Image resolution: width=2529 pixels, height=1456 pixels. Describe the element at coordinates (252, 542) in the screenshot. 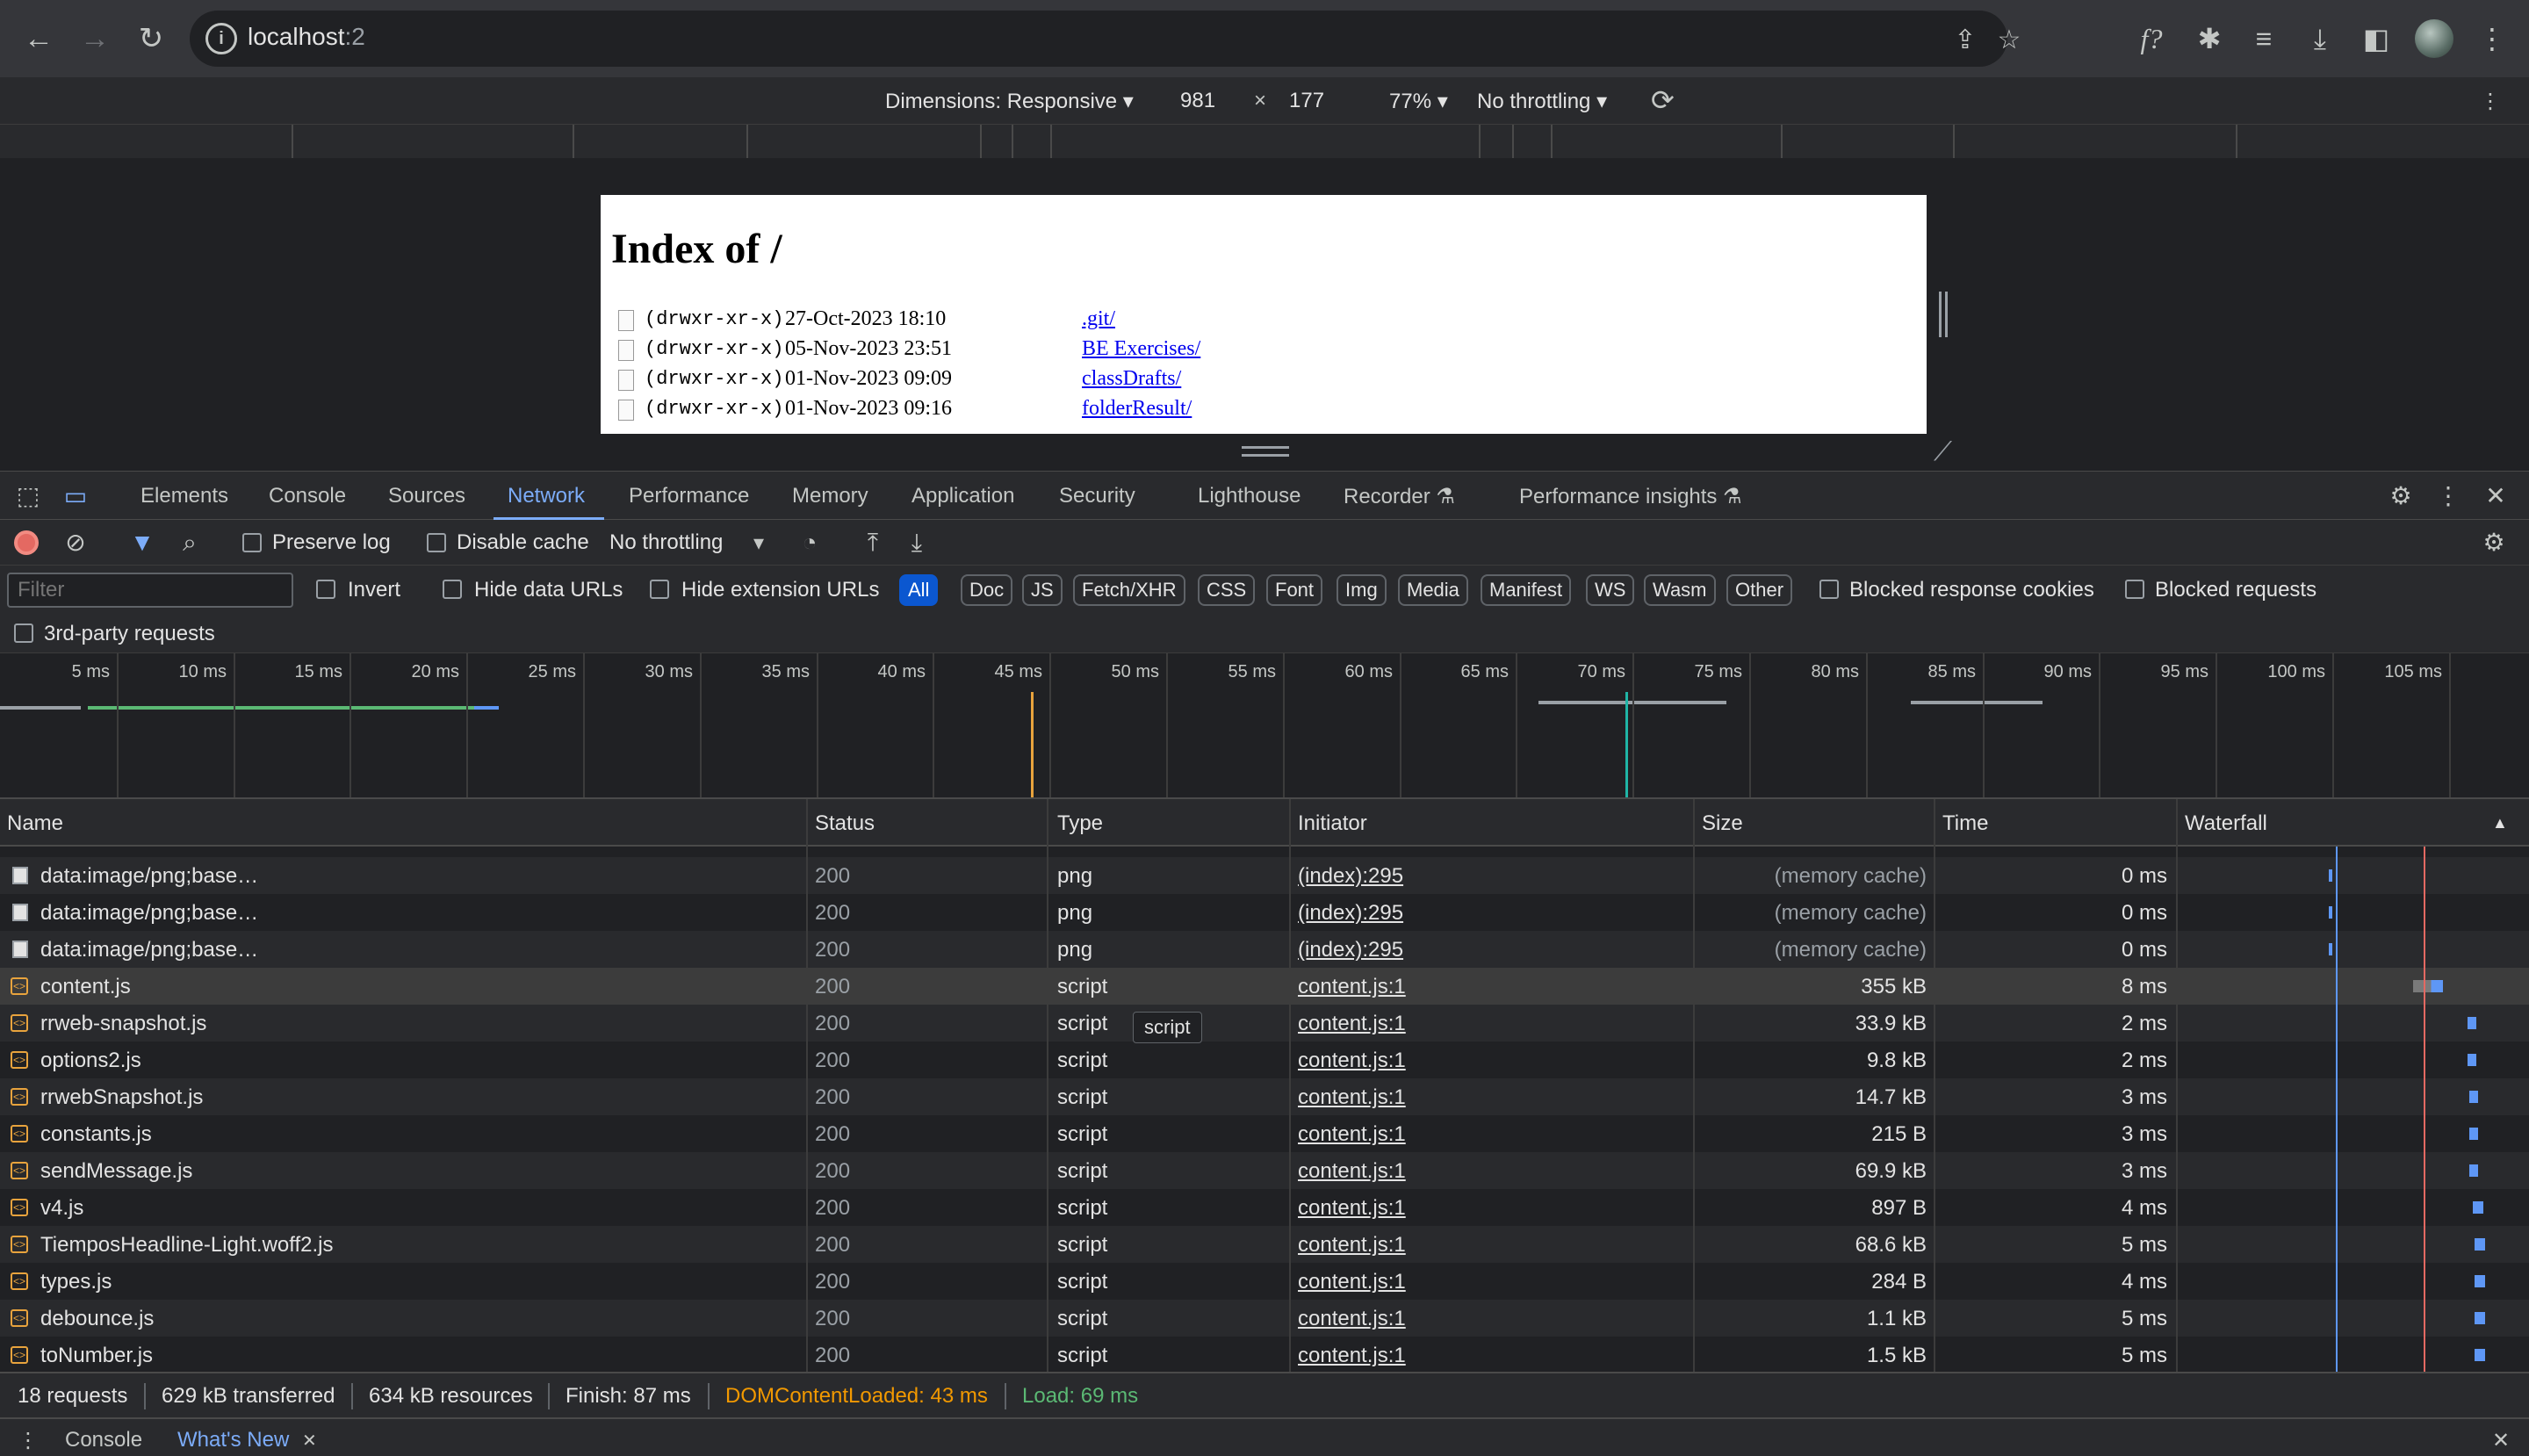

I see `preserve-log-checkbox` at that location.